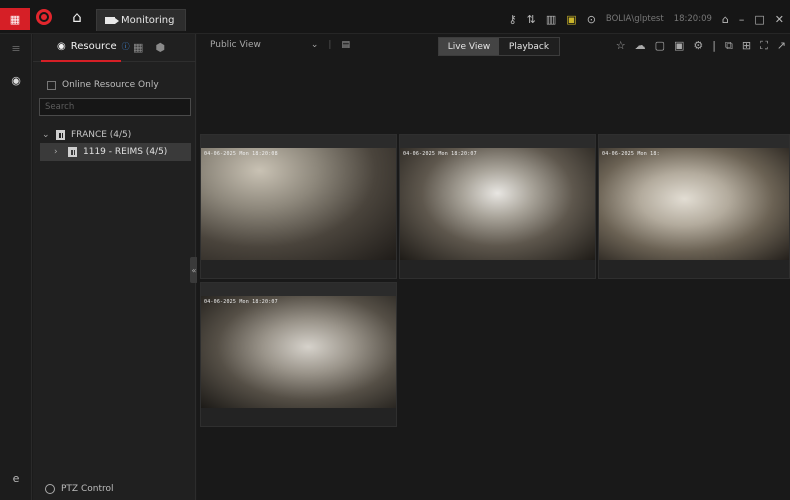 This screenshot has width=790, height=500. I want to click on online-only-label: Online Resource Only, so click(110, 85).